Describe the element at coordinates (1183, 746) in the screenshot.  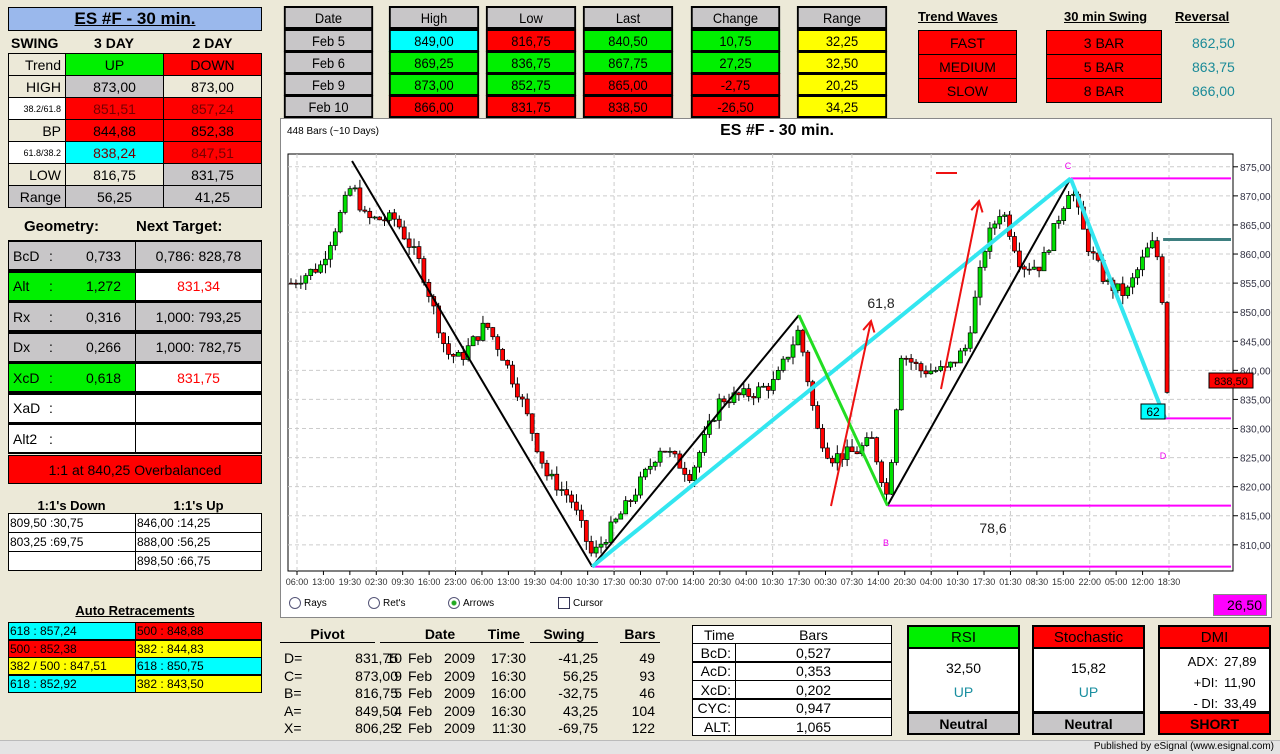
I see `footer-credit: Published by eSignal (www.esignal.com)` at that location.